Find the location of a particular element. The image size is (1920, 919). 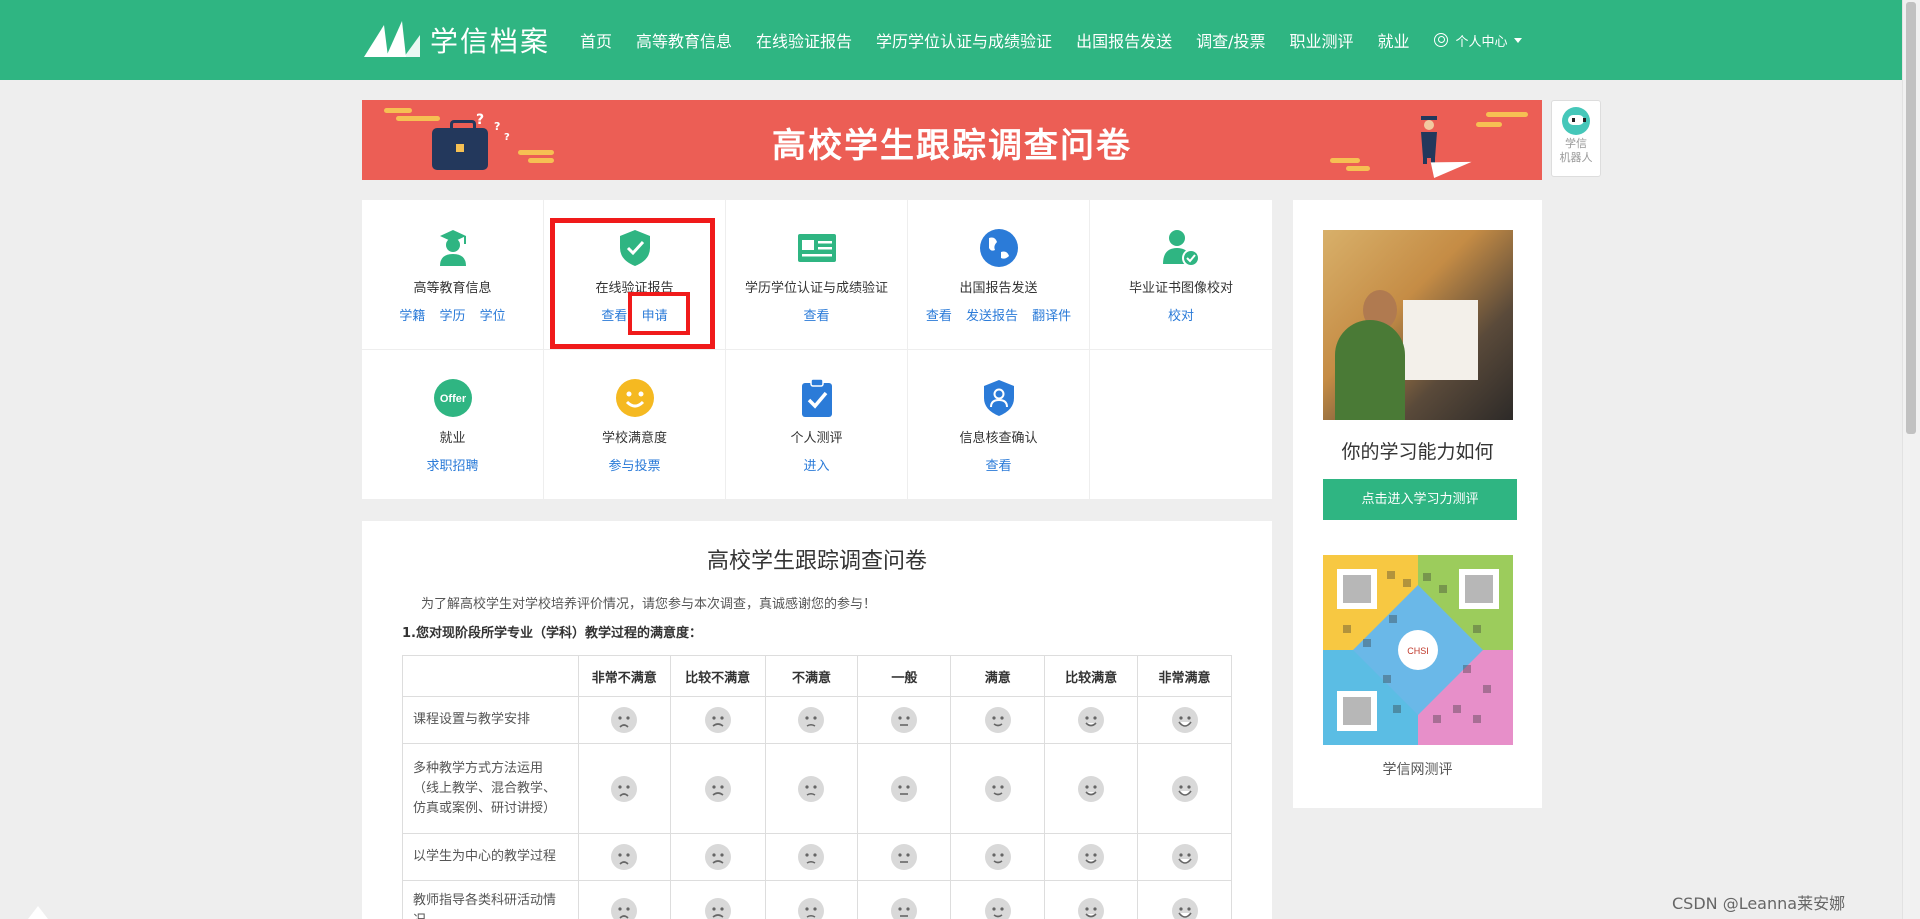

link-vote: 参与投票 is located at coordinates (634, 466).